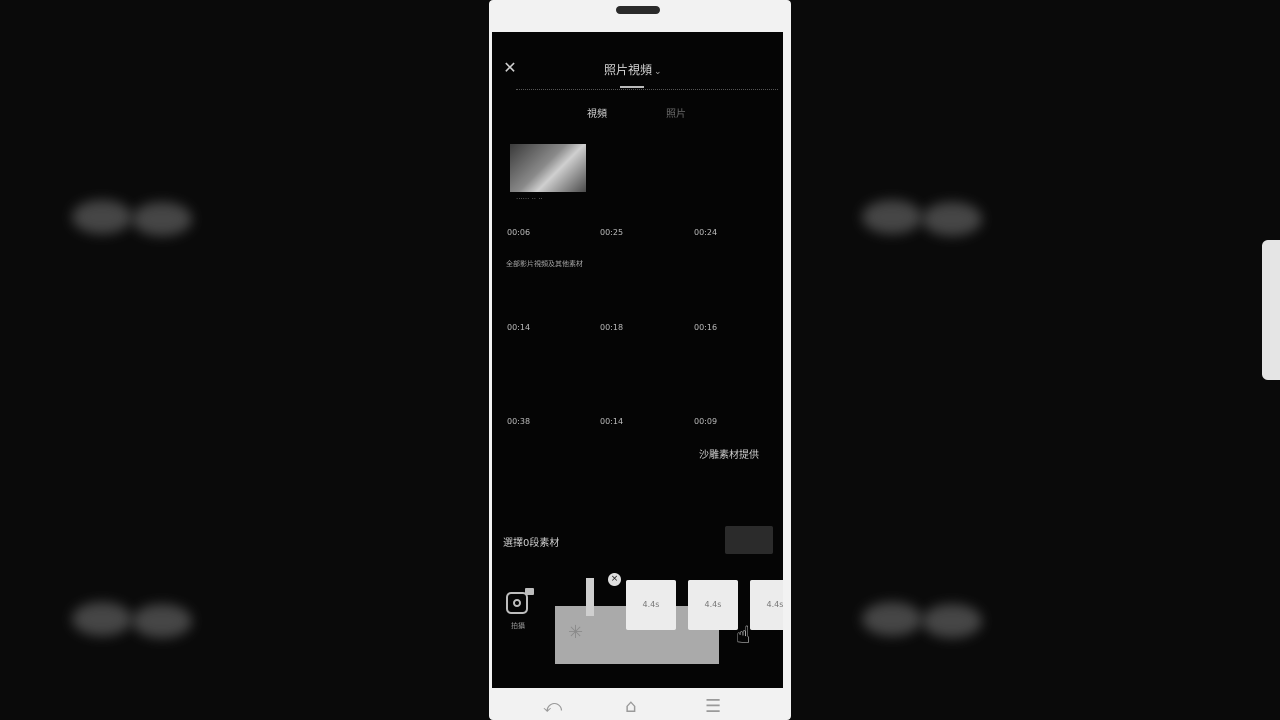 The height and width of the screenshot is (720, 1280). Describe the element at coordinates (612, 327) in the screenshot. I see `duration-label: 00:18` at that location.